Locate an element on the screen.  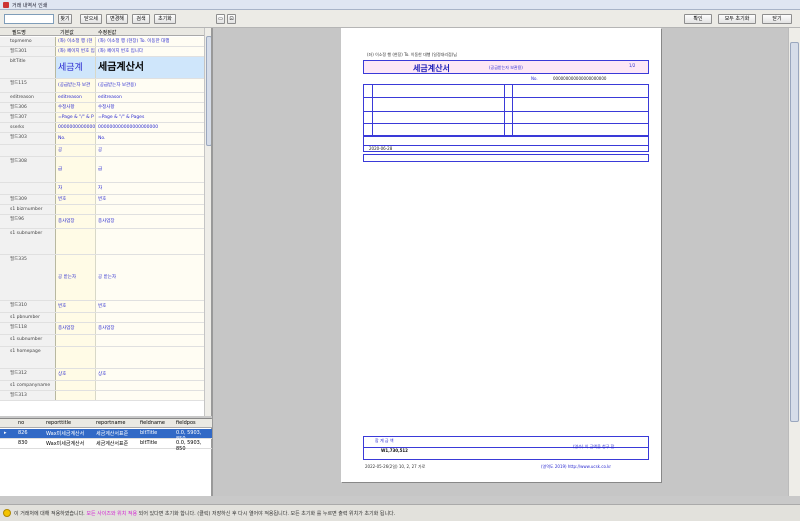
grid-row: 필드306 수정사항 수정사항 is located at coordinates (102, 108).